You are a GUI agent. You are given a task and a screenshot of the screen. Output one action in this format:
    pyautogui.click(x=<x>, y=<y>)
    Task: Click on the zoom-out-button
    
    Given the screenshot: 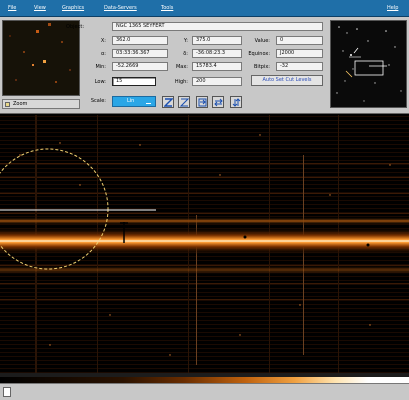 What is the action you would take?
    pyautogui.click(x=184, y=102)
    